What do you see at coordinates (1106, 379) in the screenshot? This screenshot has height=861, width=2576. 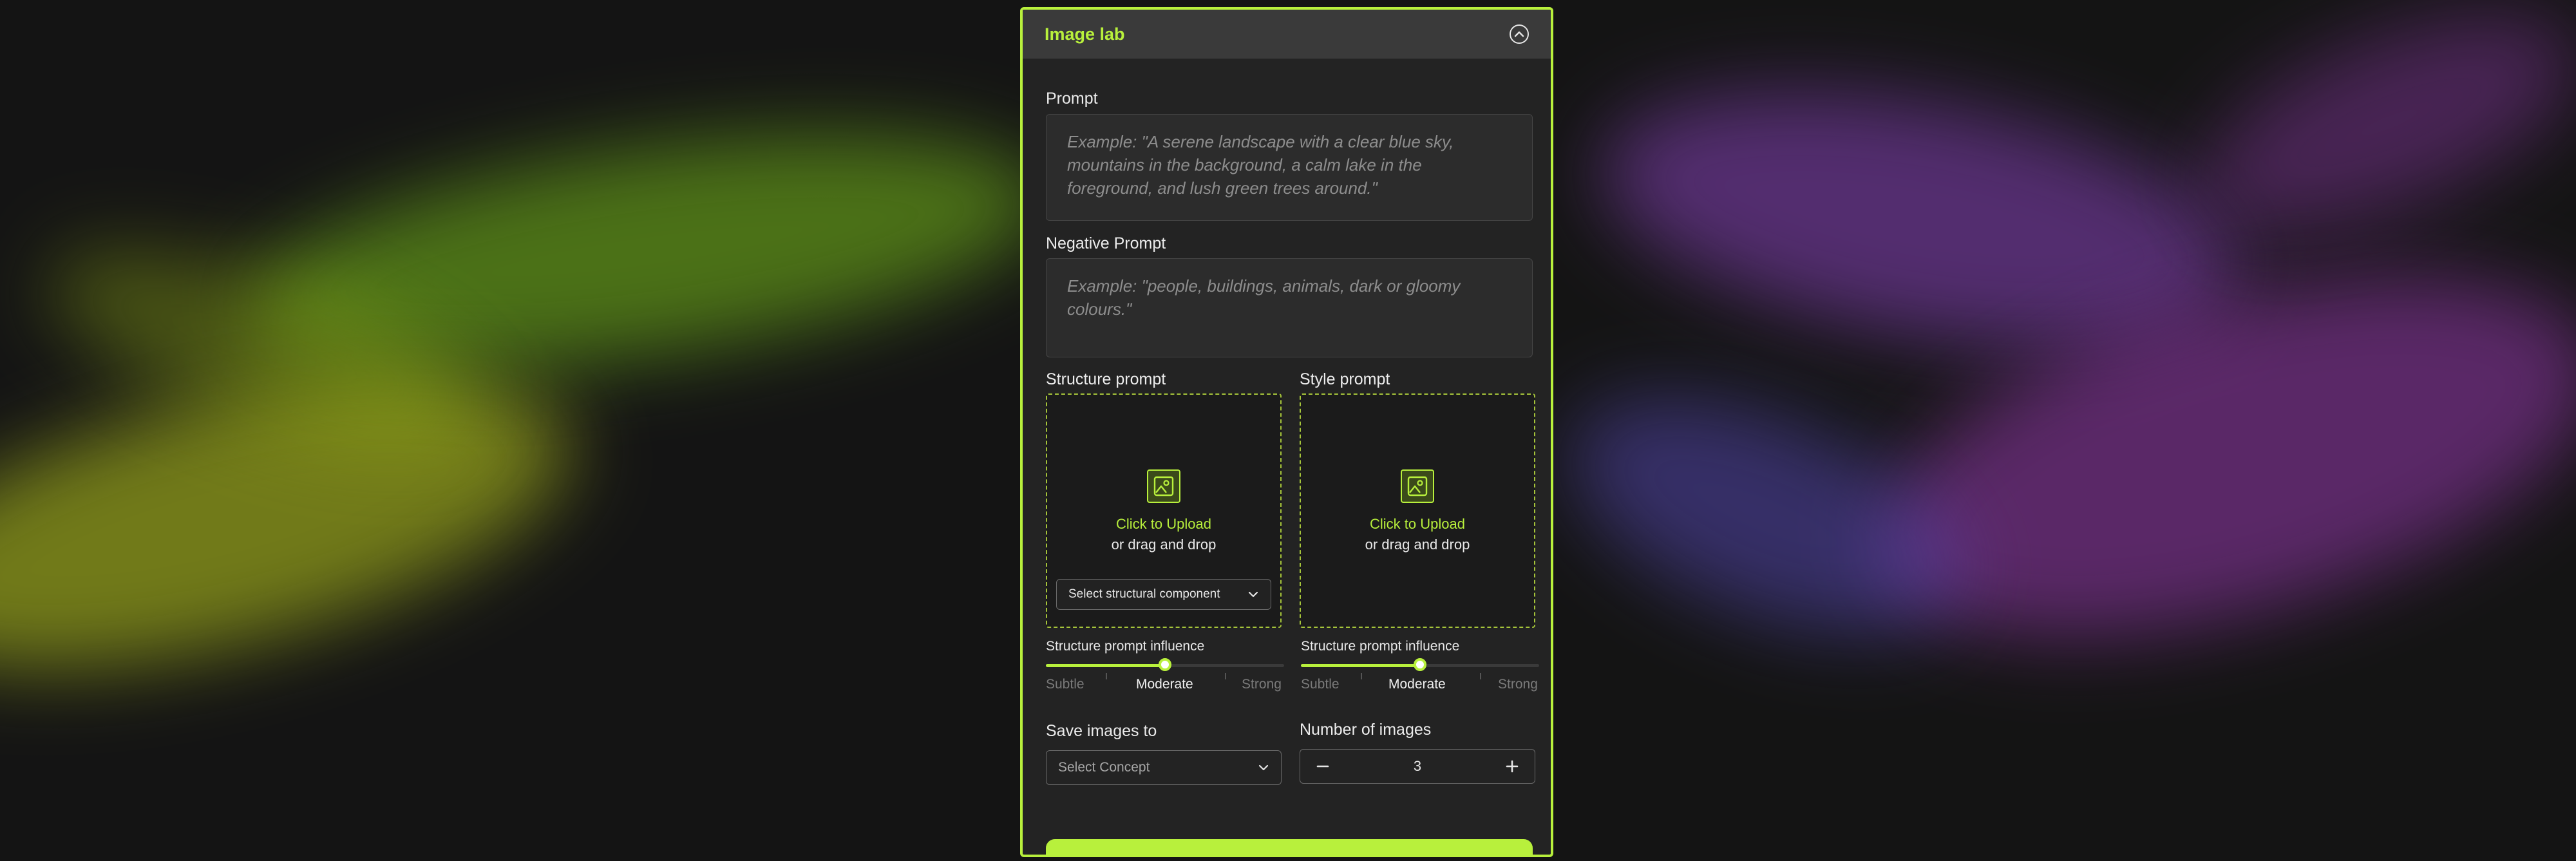 I see `structure-prompt-label: Structure prompt` at bounding box center [1106, 379].